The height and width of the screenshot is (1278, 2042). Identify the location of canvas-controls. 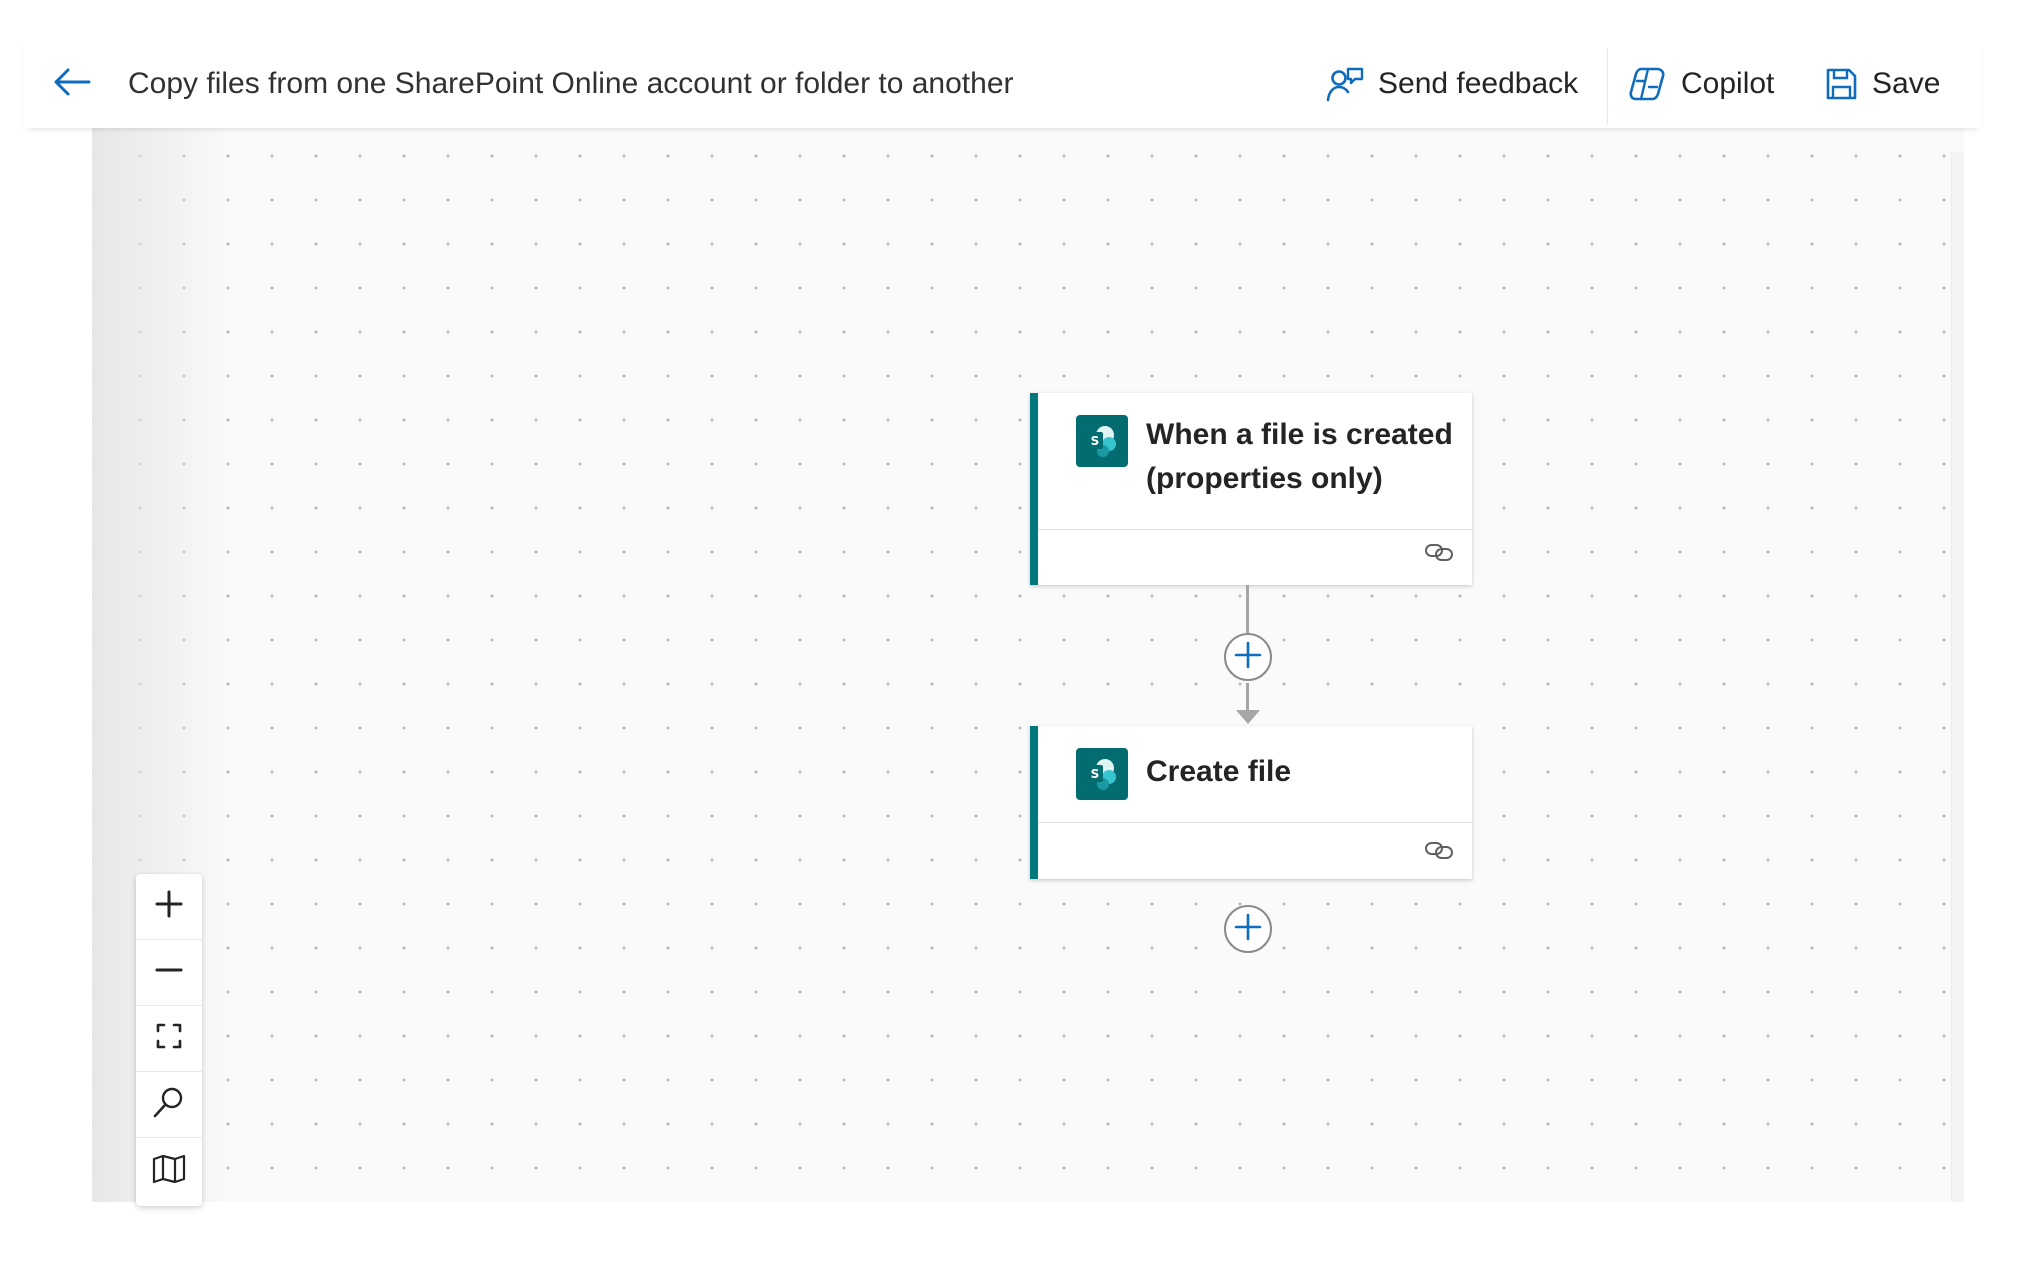
(169, 1040).